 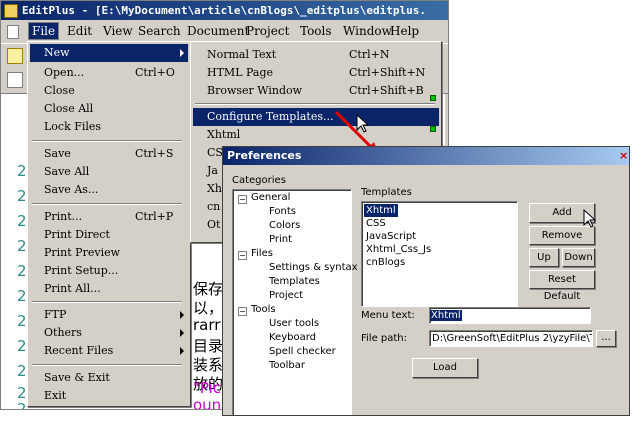 What do you see at coordinates (287, 365) in the screenshot?
I see `tree-node-toolbar: Toolbar` at bounding box center [287, 365].